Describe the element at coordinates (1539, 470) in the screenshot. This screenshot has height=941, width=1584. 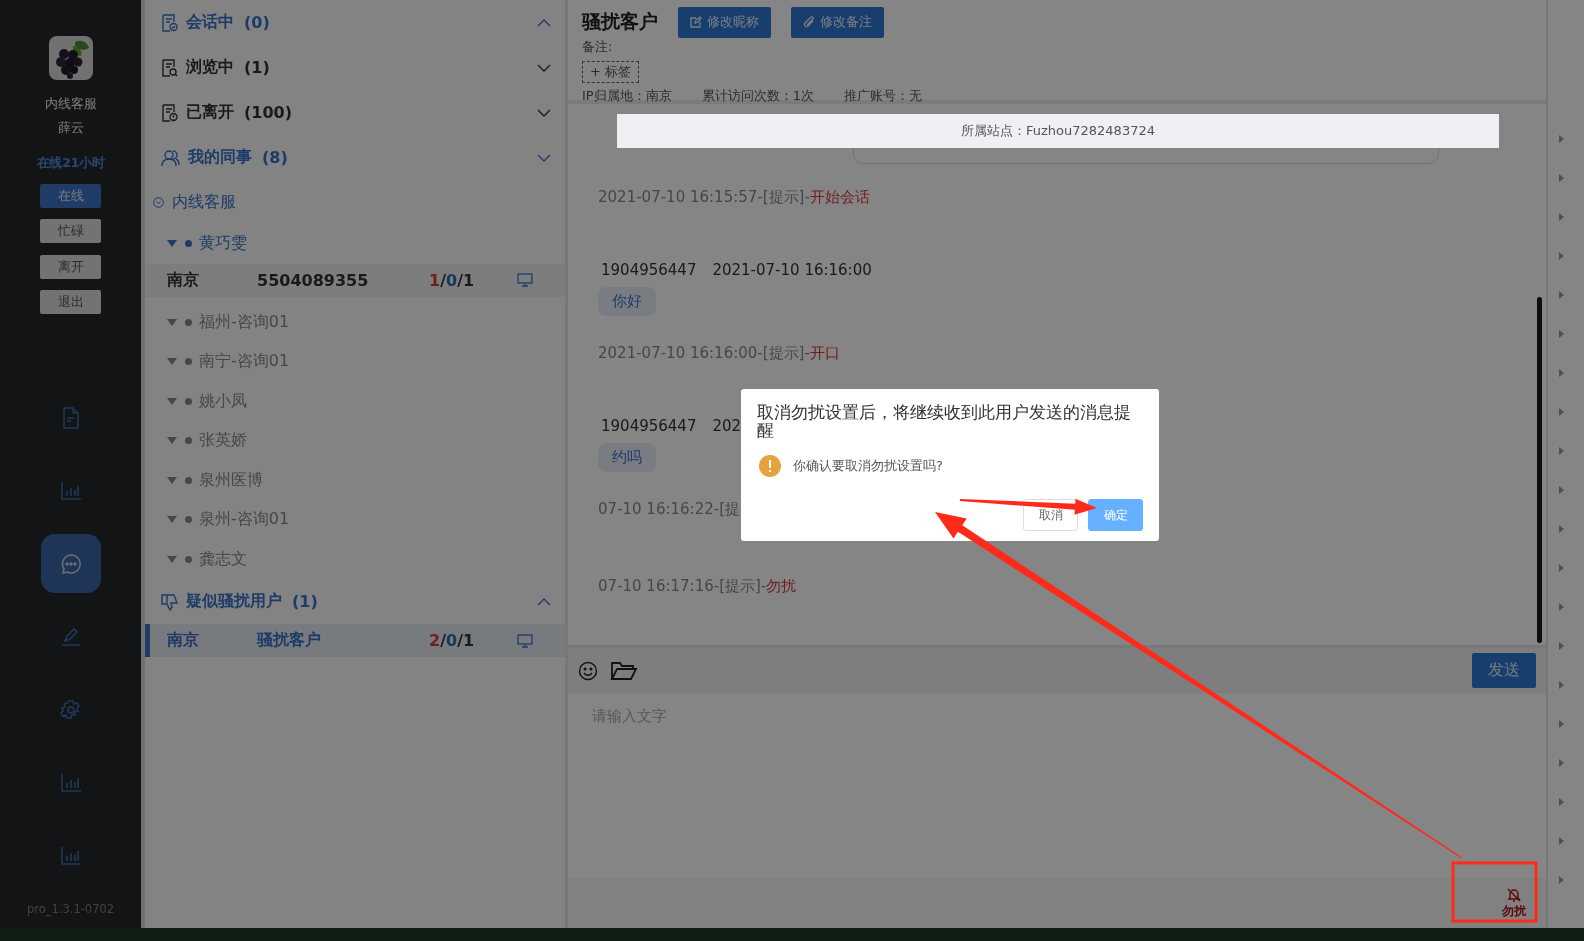
I see `scrollbar` at that location.